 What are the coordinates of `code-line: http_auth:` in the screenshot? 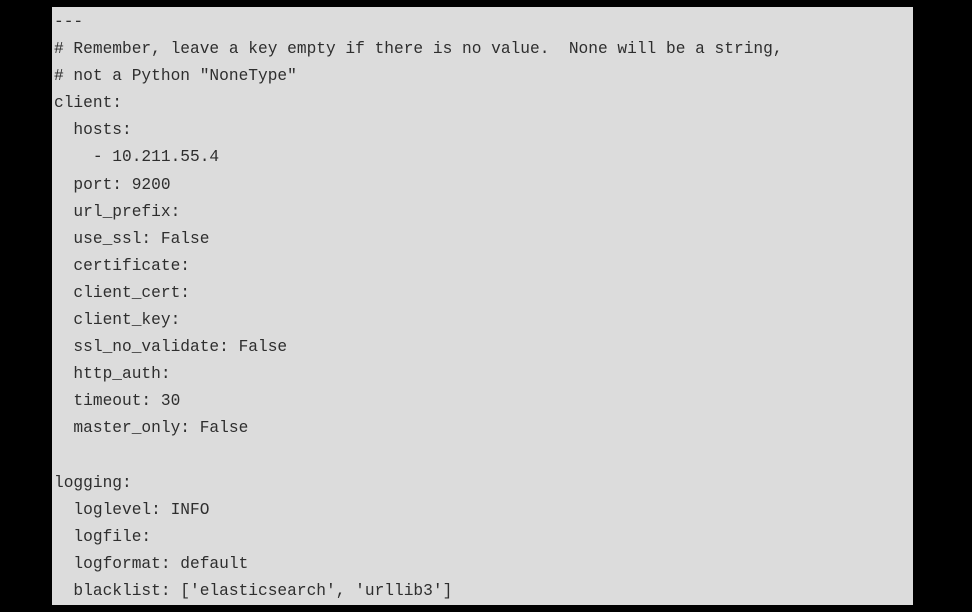 It's located at (112, 374).